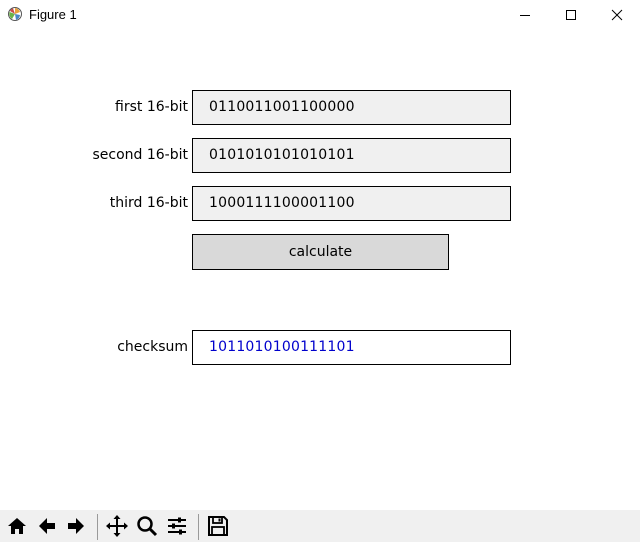 The height and width of the screenshot is (542, 640). I want to click on forward-arrow-icon, so click(76, 526).